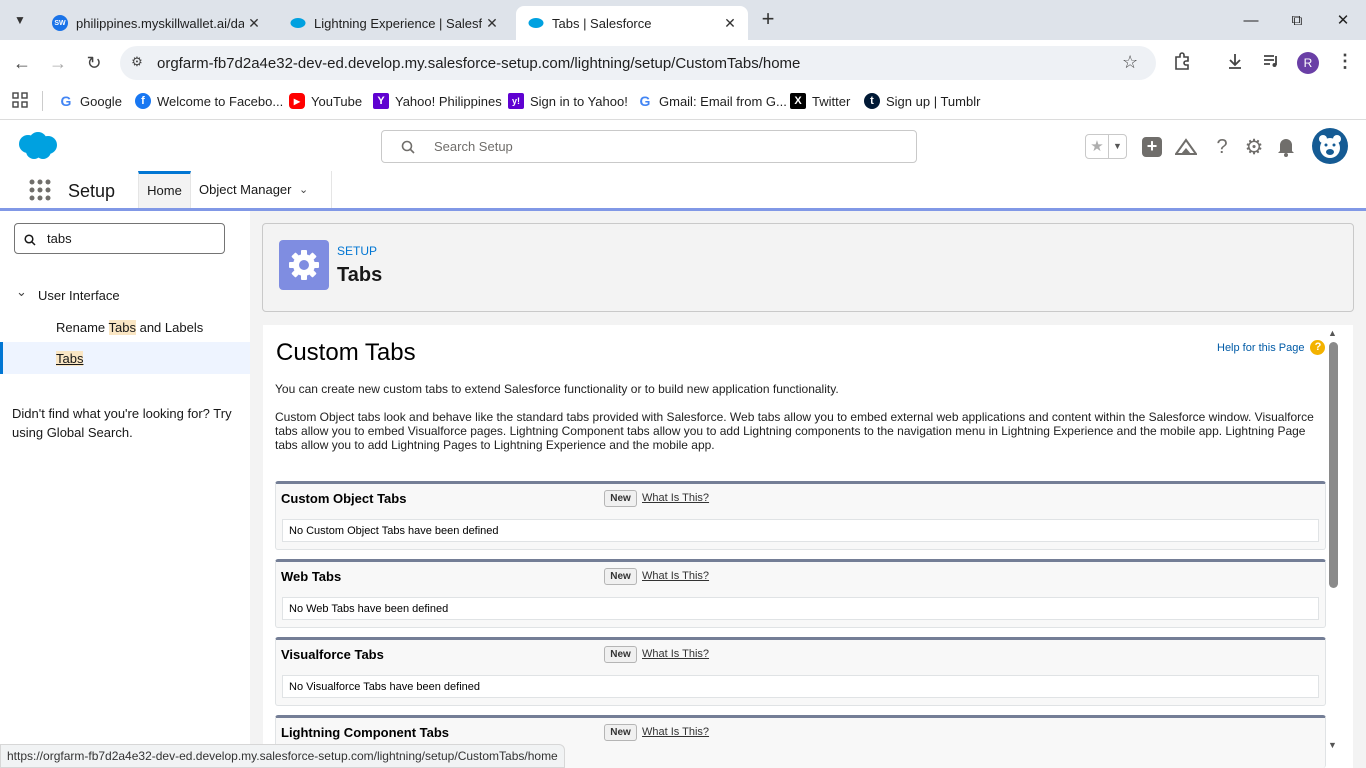 This screenshot has height=768, width=1366. What do you see at coordinates (1236, 62) in the screenshot?
I see `downloads-icon` at bounding box center [1236, 62].